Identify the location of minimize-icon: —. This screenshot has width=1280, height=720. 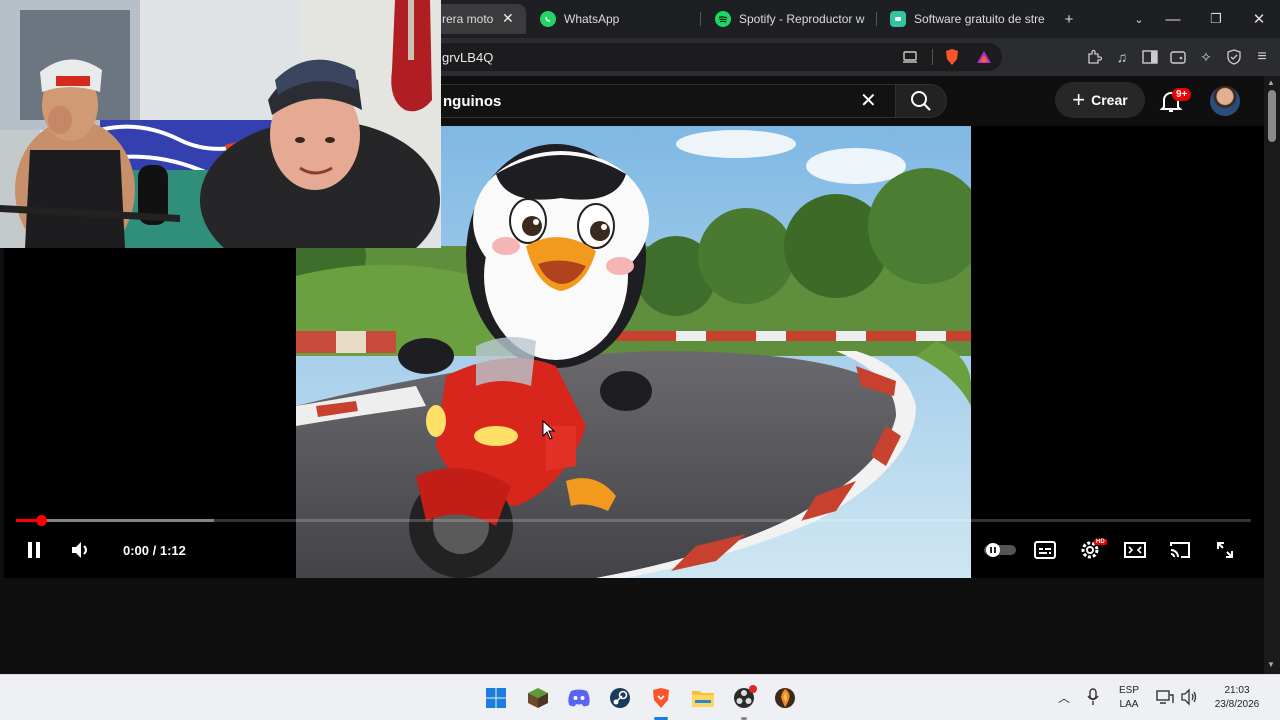
(1173, 19).